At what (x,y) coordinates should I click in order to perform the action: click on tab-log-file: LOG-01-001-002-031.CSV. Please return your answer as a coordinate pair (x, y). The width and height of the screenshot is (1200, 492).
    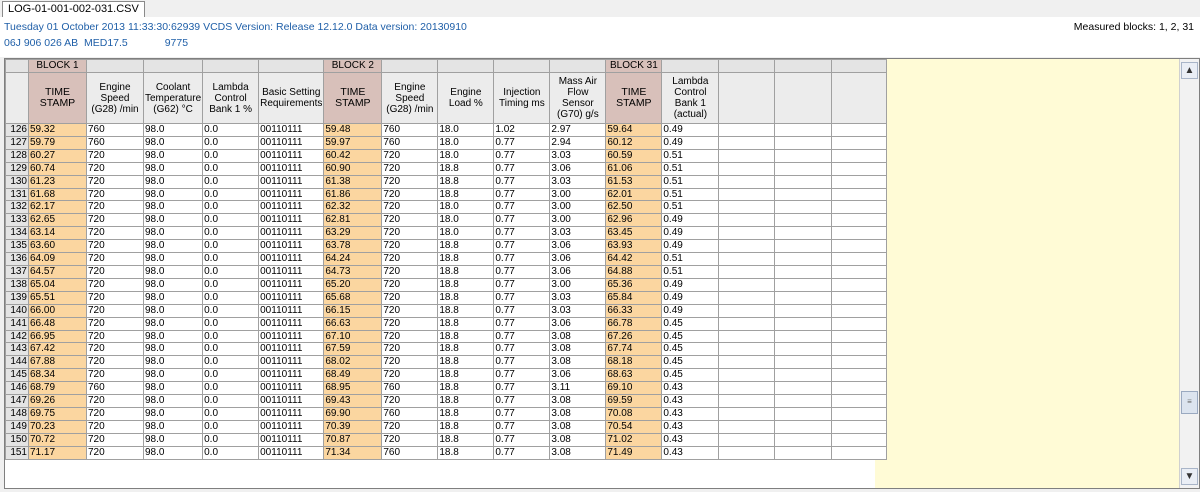
    Looking at the image, I should click on (73, 9).